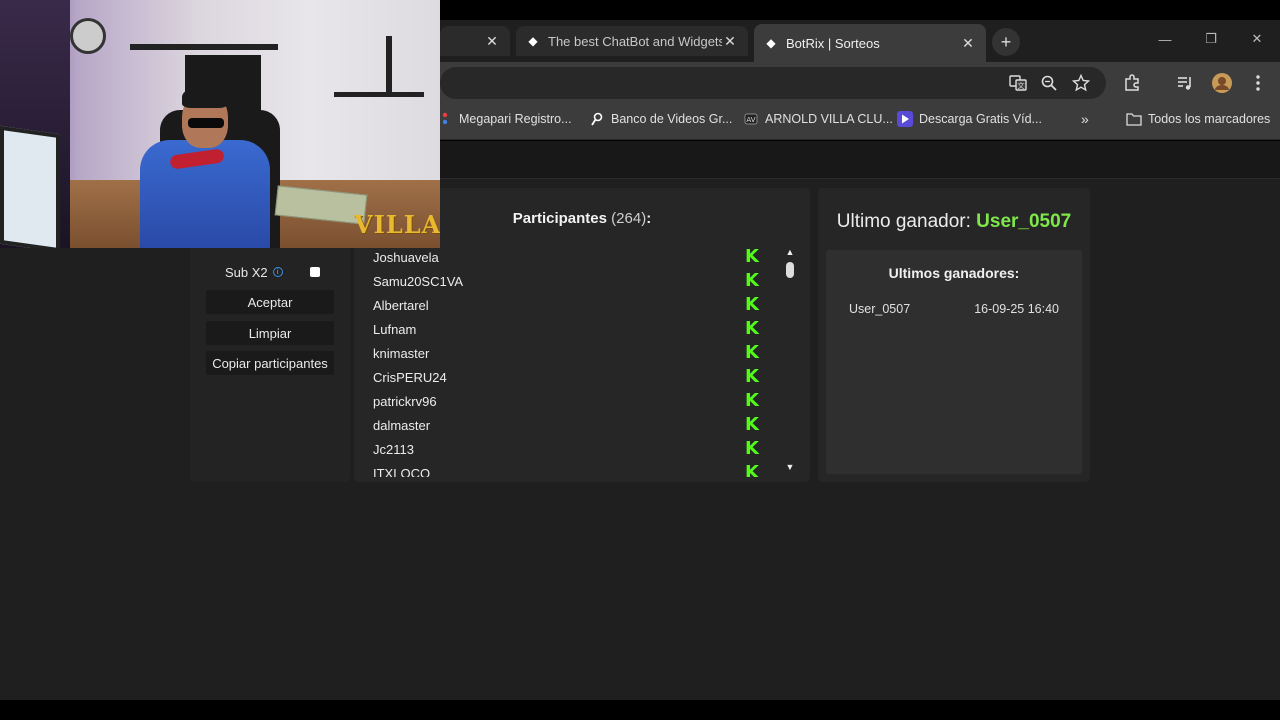 This screenshot has width=1280, height=720. What do you see at coordinates (640, 710) in the screenshot?
I see `bottom-letterbox` at bounding box center [640, 710].